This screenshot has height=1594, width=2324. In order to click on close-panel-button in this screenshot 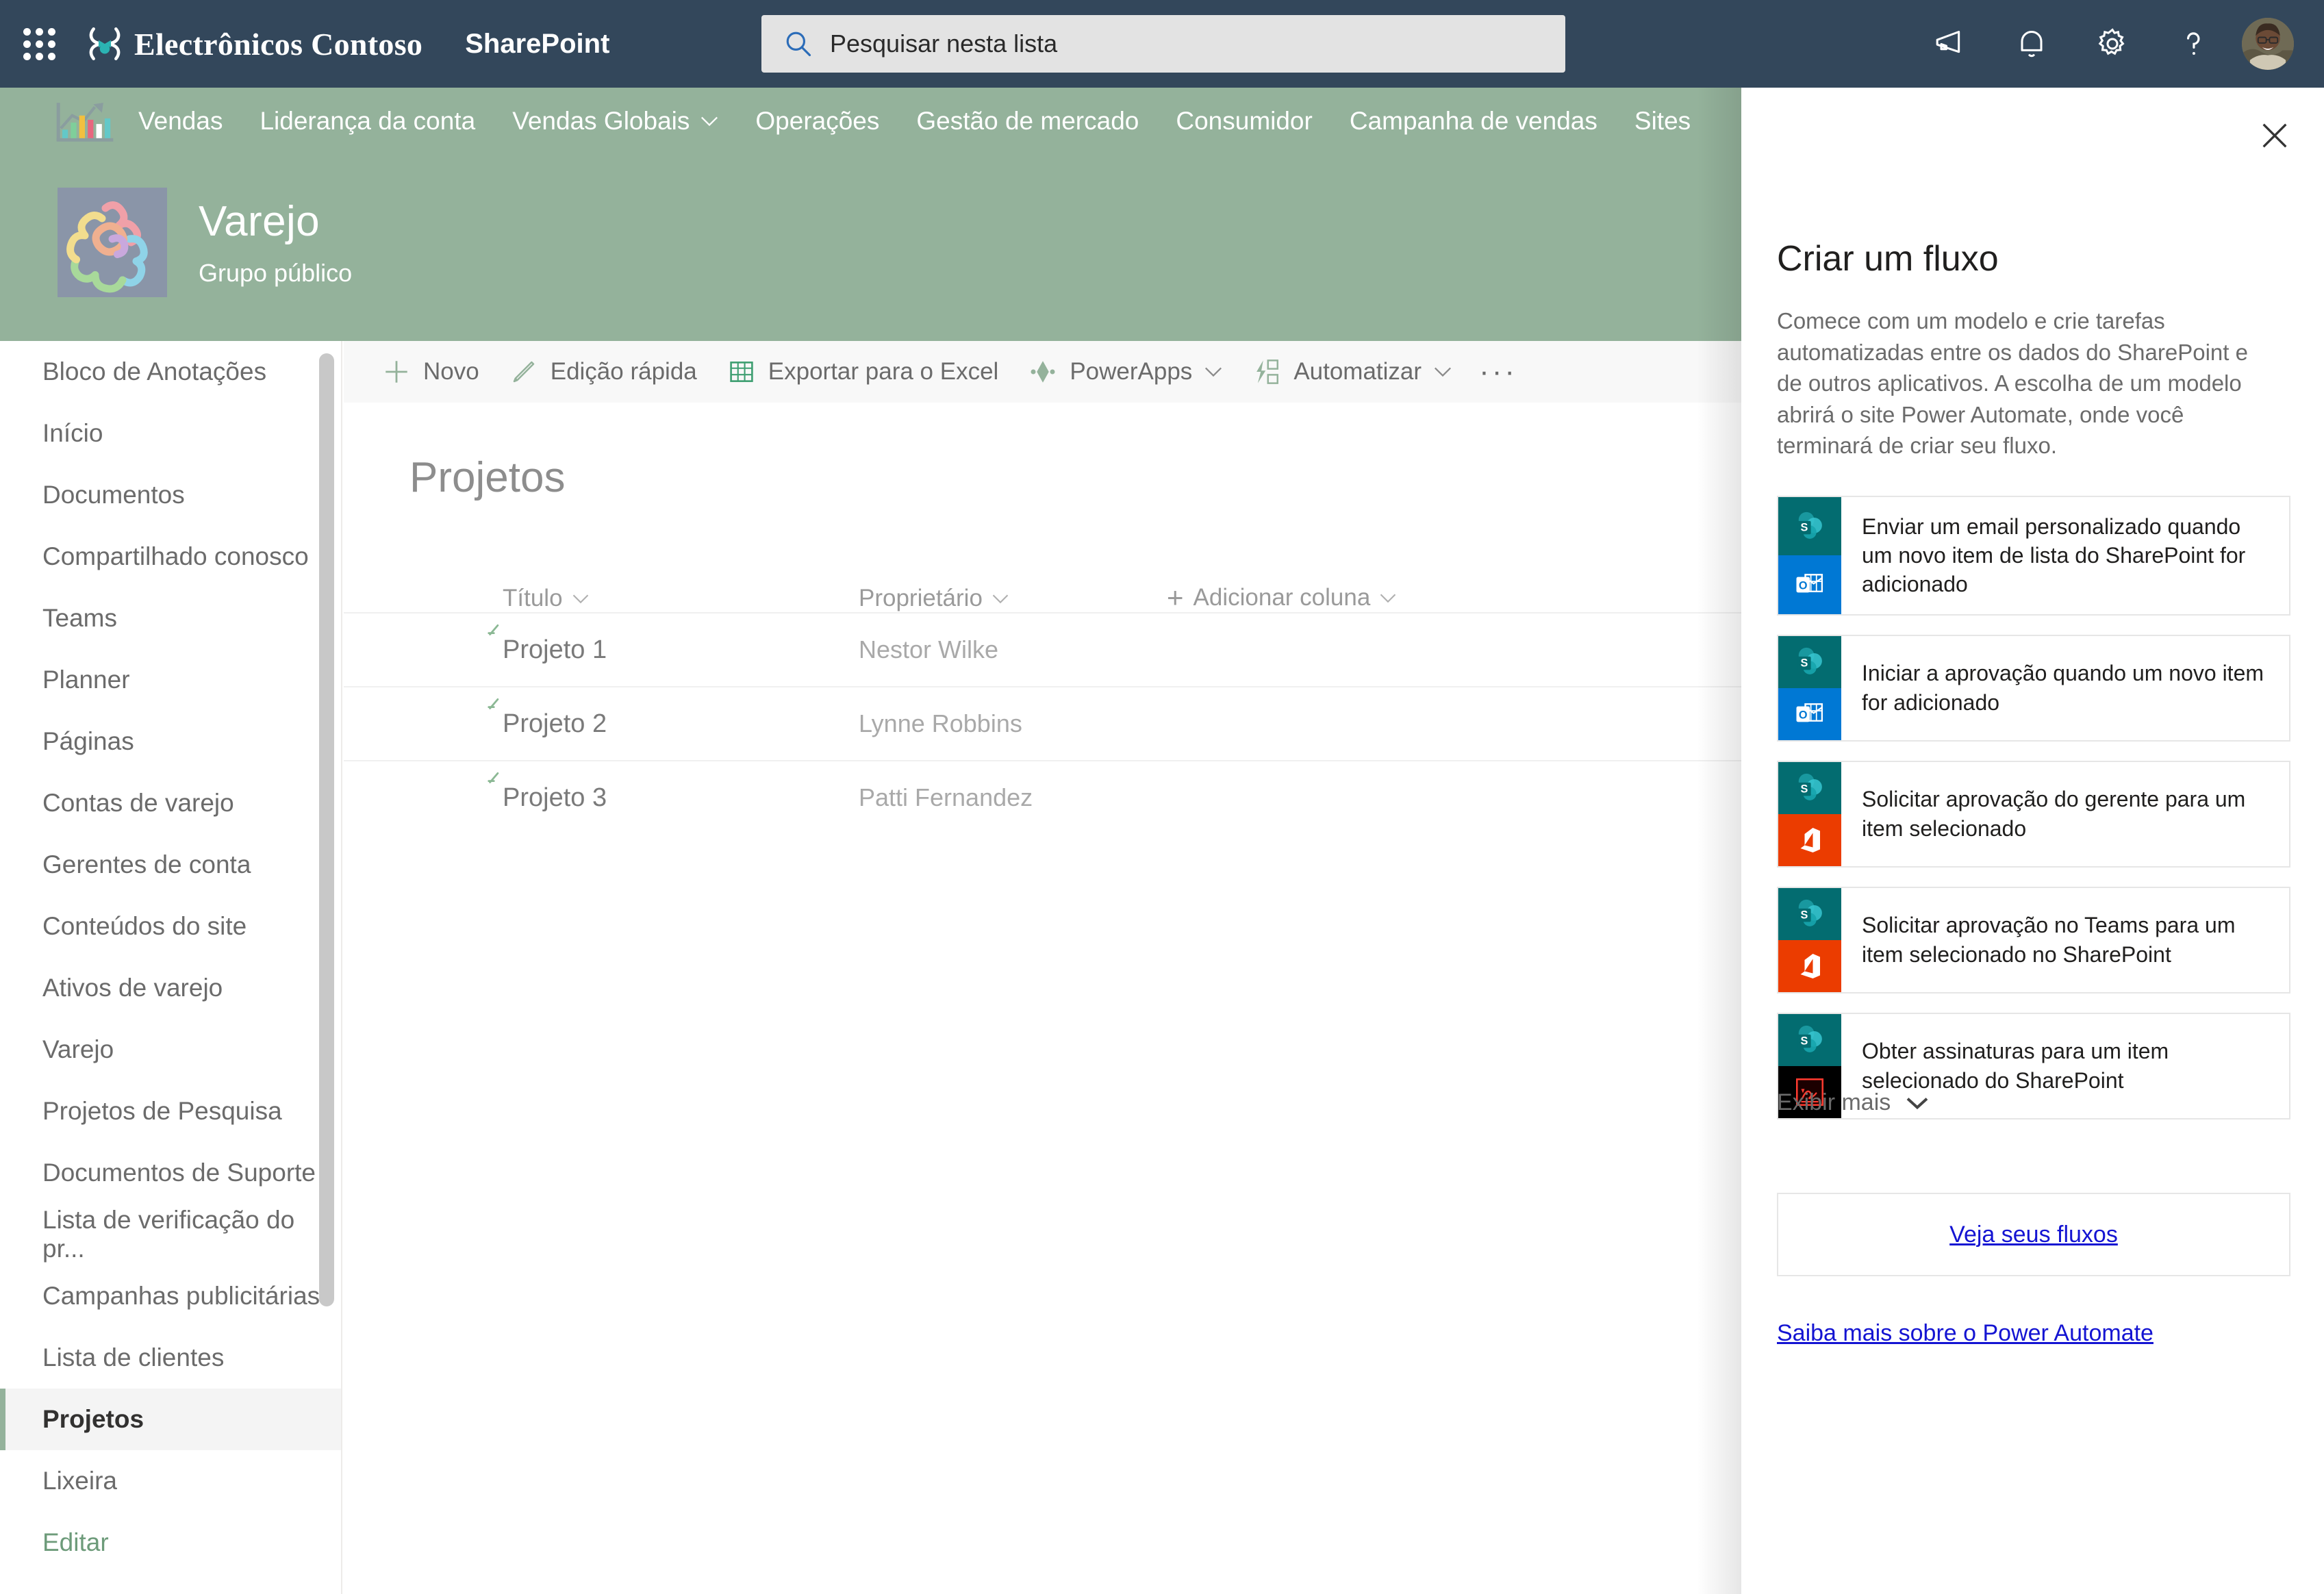, I will do `click(2274, 135)`.